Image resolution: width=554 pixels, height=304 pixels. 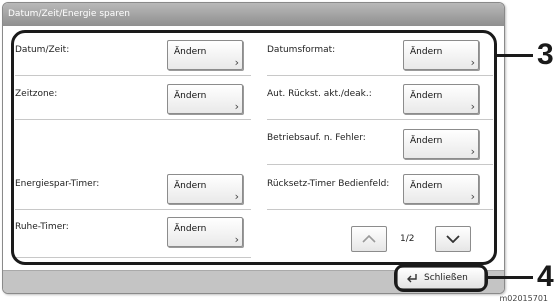 What do you see at coordinates (316, 138) in the screenshot?
I see `label-betriebsauf: Betriebsauf. n. Fehler:` at bounding box center [316, 138].